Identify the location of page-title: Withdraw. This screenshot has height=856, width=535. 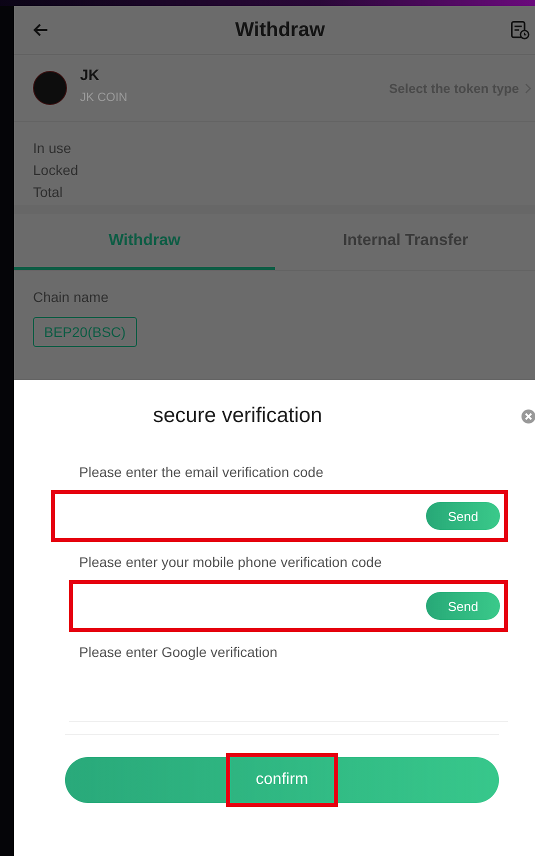
(280, 30).